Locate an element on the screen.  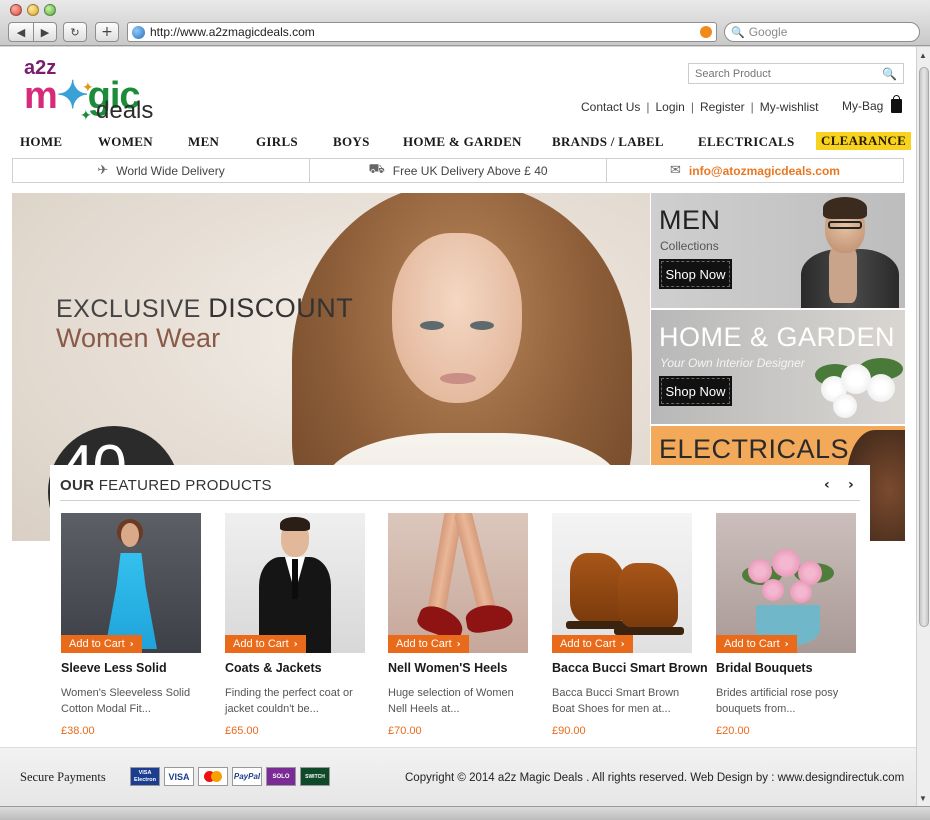
home-garden-banner-title: HOME & GARDEN is located at coordinates (777, 337).